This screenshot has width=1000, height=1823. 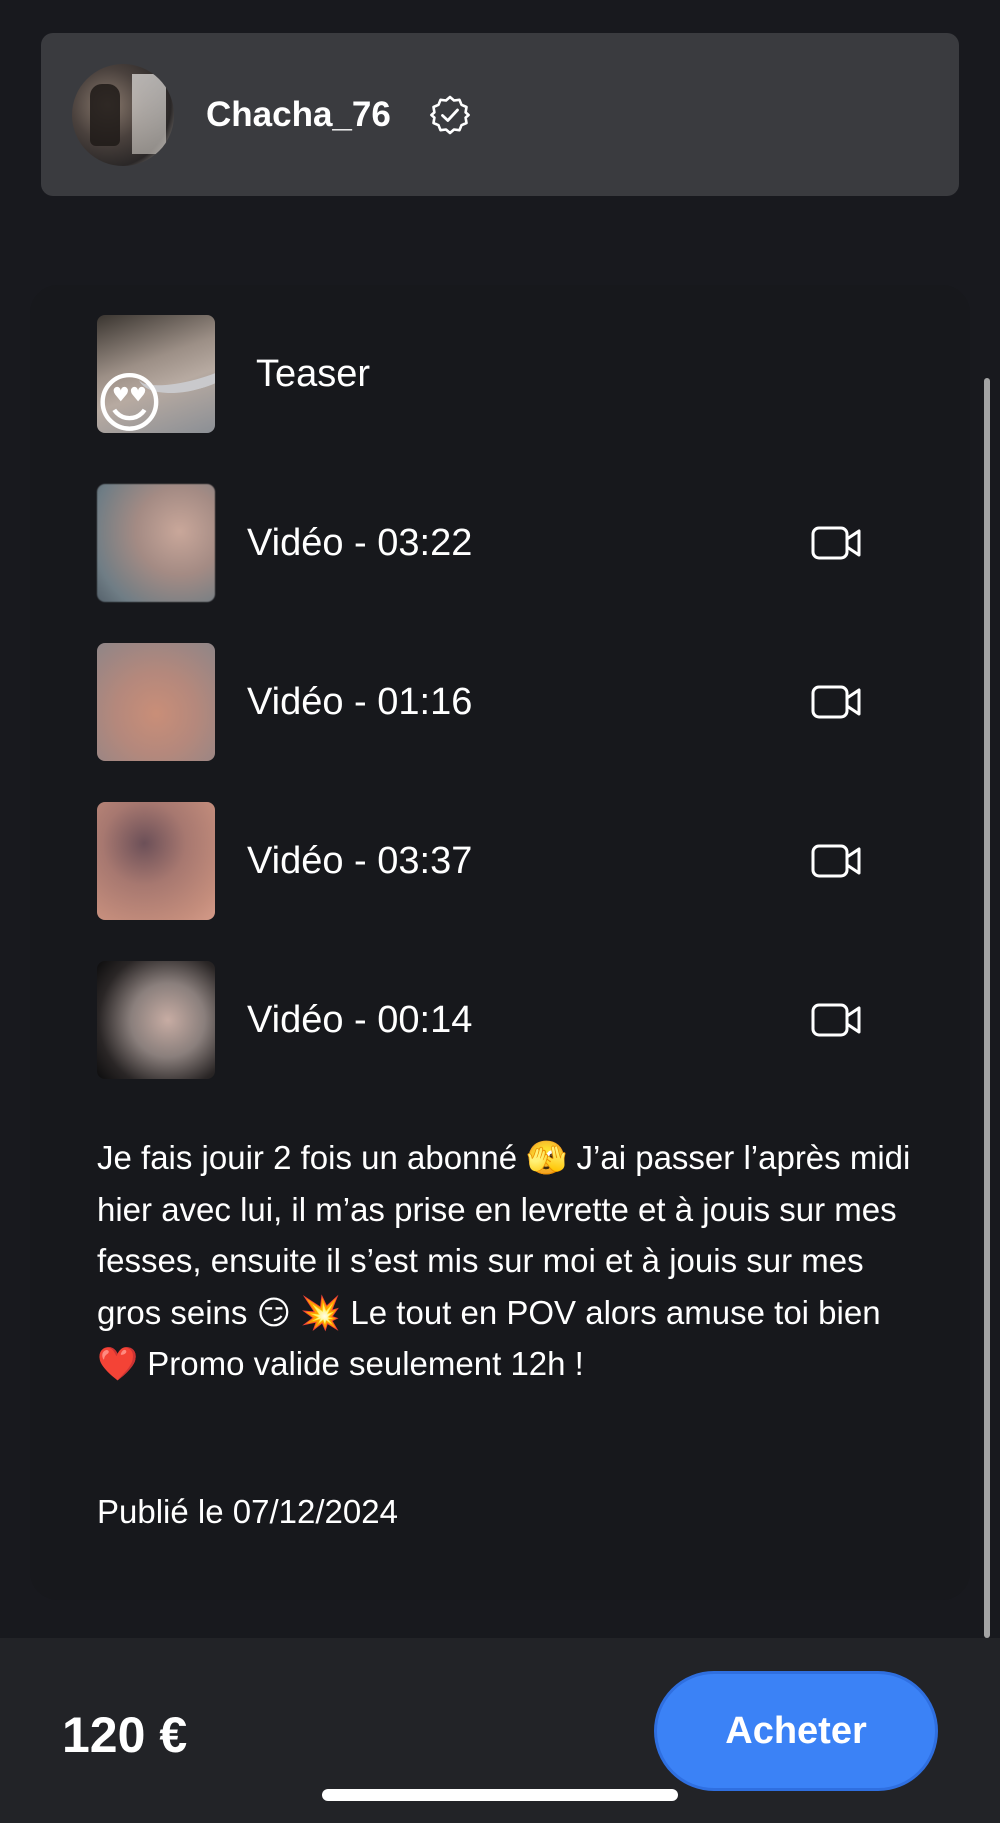 What do you see at coordinates (360, 860) in the screenshot?
I see `video-label: Vidéo - 03:37` at bounding box center [360, 860].